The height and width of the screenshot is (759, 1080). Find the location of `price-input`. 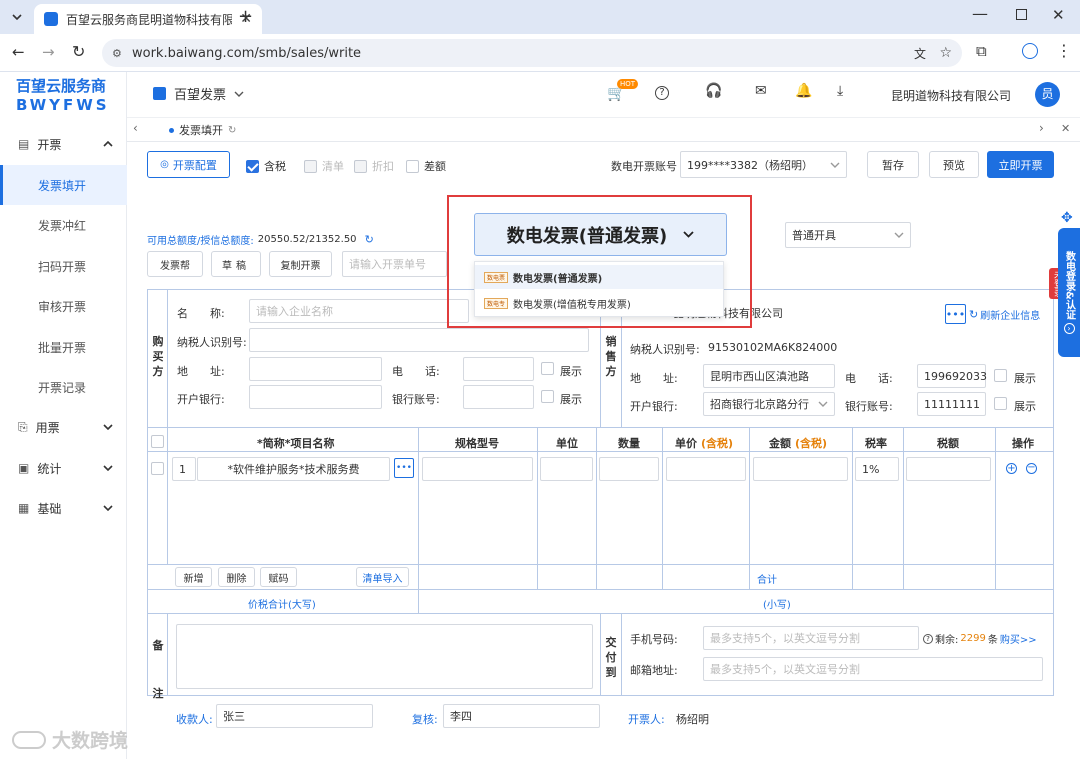

price-input is located at coordinates (706, 469).